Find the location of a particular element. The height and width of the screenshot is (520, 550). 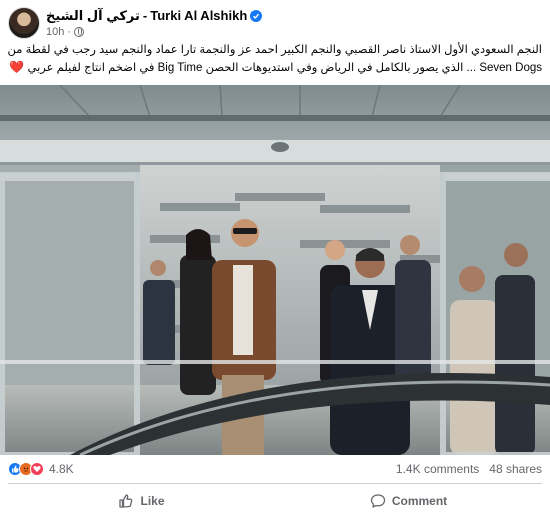

author-name-english: Turki Al Alshikh is located at coordinates (198, 16).